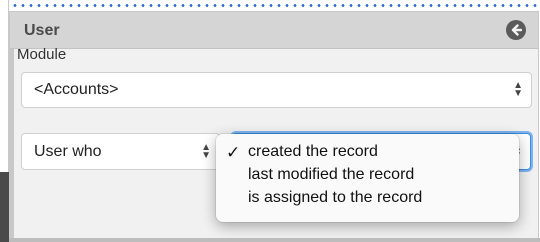 The width and height of the screenshot is (540, 242). What do you see at coordinates (274, 30) in the screenshot?
I see `panel-header: User` at bounding box center [274, 30].